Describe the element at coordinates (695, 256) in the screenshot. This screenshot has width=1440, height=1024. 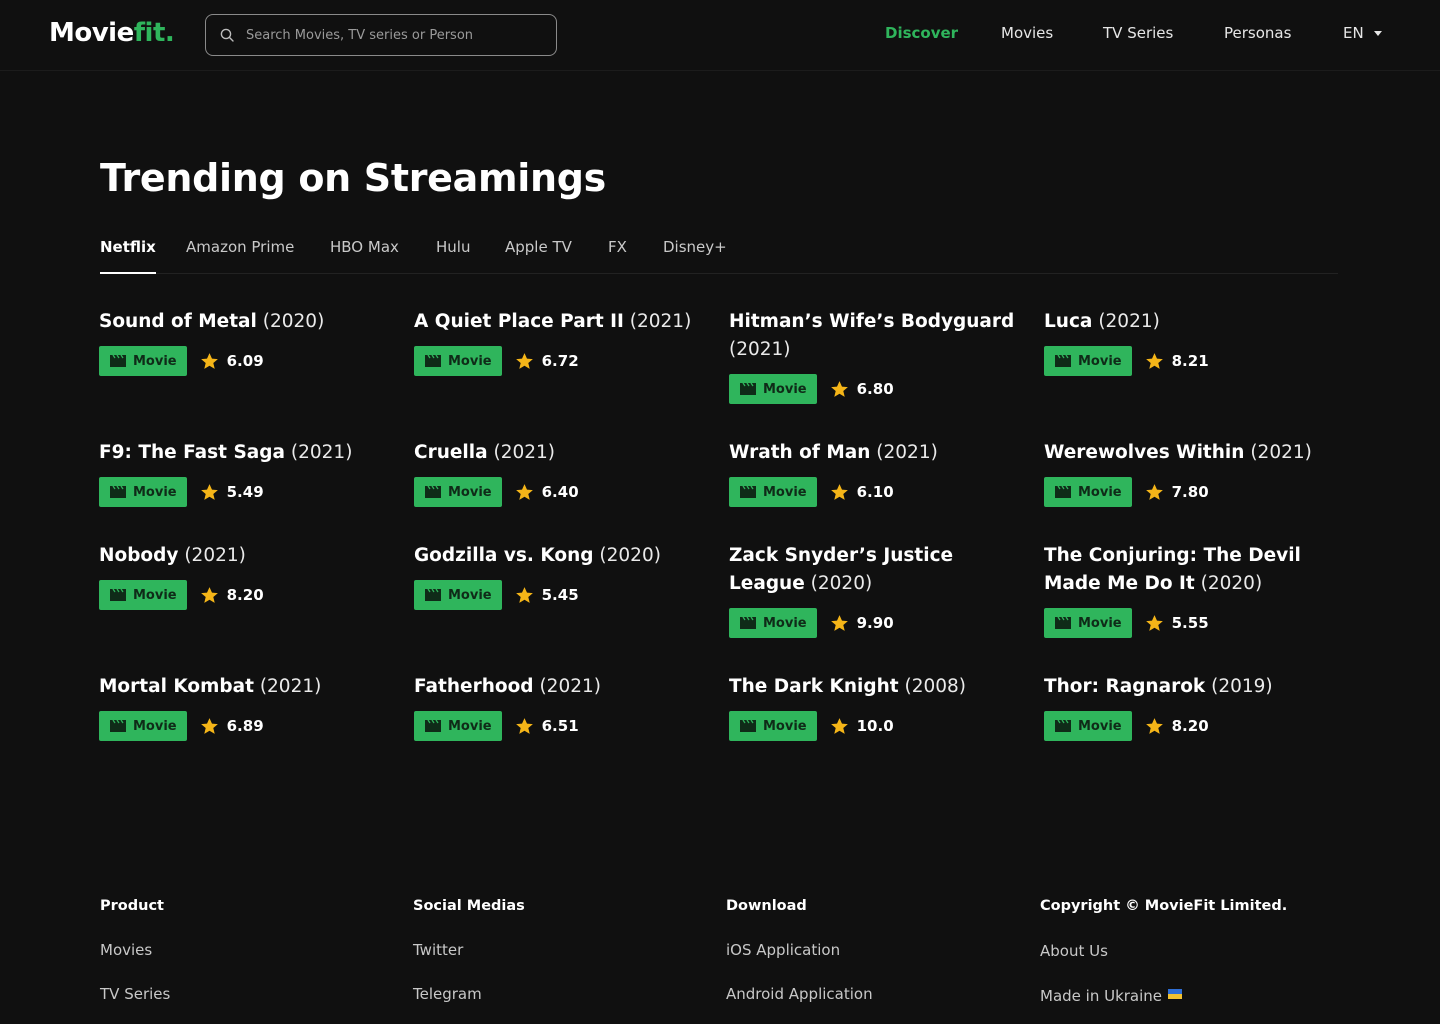
I see `tab-disney-plus: Disney+` at that location.